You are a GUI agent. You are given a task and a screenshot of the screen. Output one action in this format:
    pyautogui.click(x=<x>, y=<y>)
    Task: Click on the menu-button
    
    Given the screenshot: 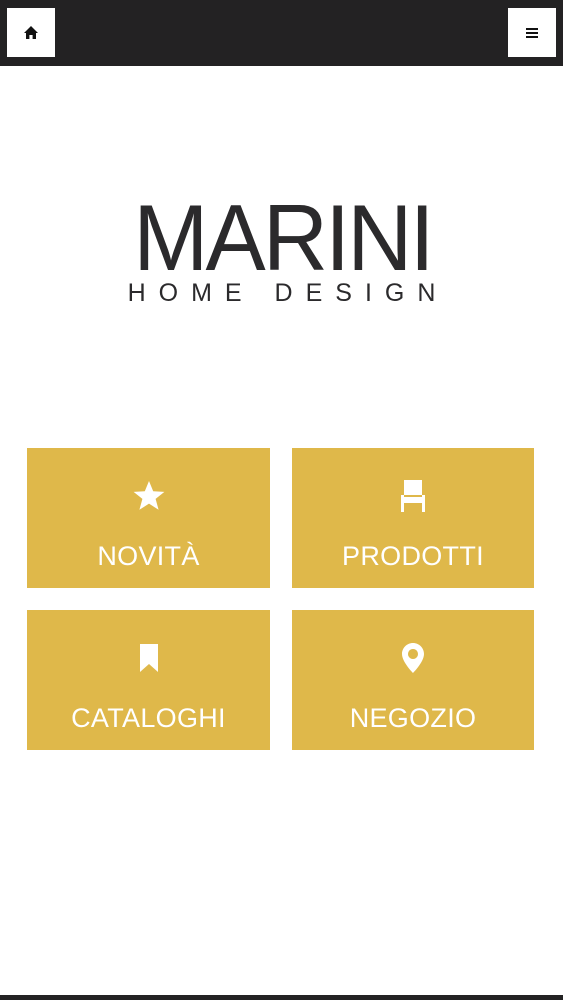 What is the action you would take?
    pyautogui.click(x=532, y=32)
    